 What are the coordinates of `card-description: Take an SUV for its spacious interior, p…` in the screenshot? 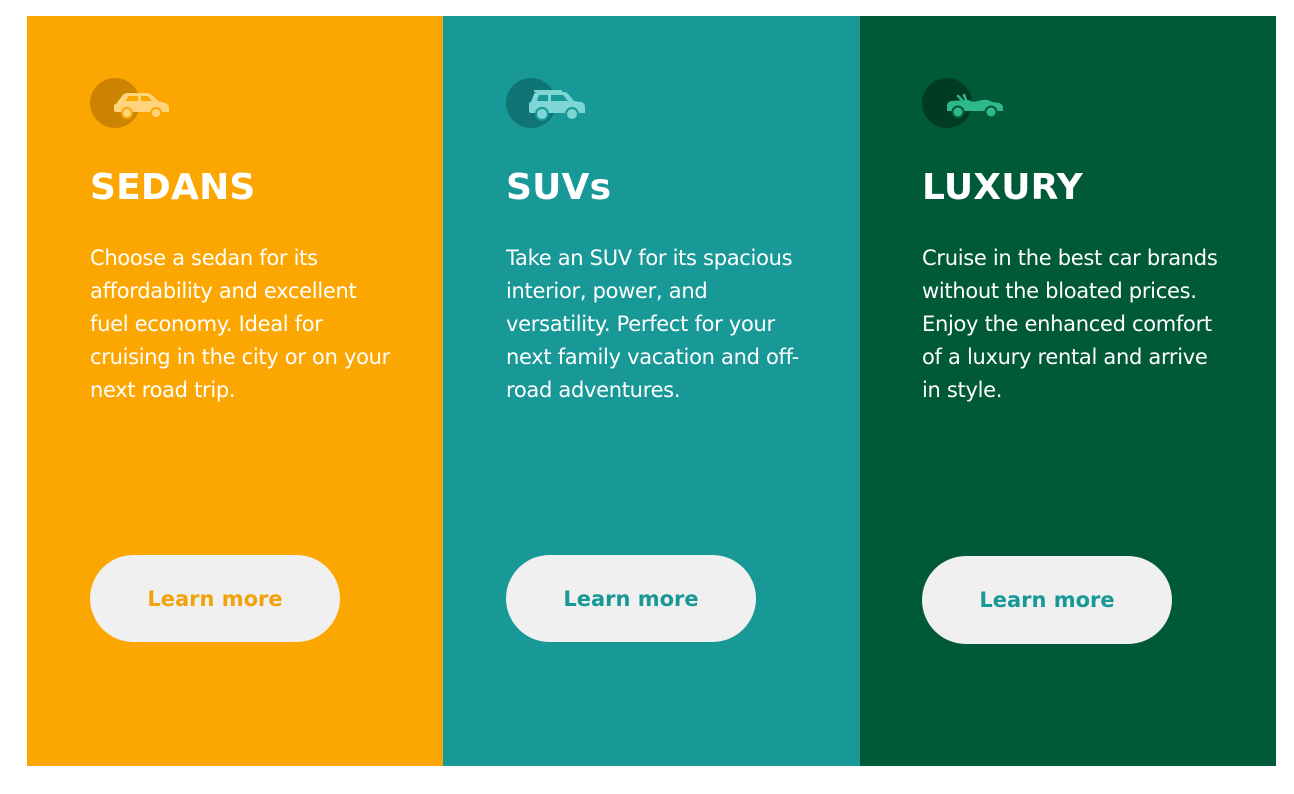 It's located at (652, 324).